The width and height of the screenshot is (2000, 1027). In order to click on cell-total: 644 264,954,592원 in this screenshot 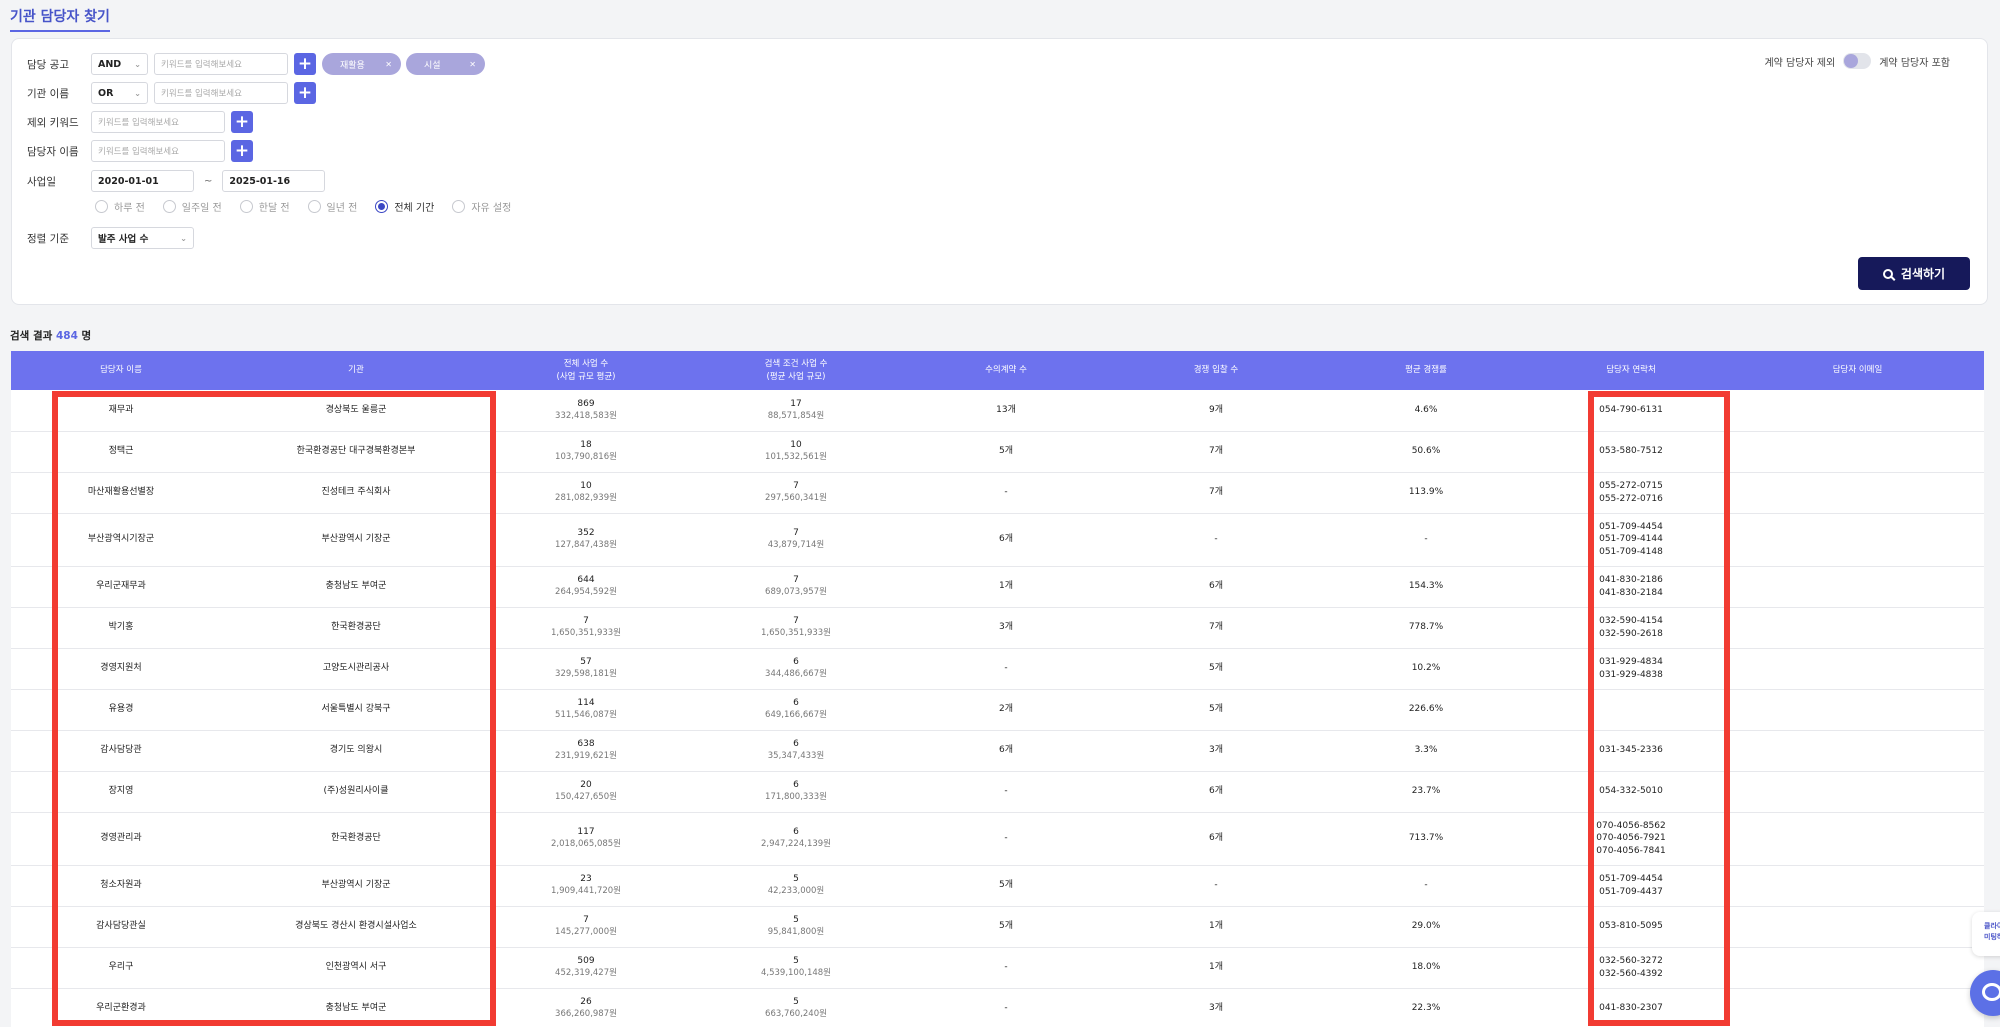, I will do `click(586, 587)`.